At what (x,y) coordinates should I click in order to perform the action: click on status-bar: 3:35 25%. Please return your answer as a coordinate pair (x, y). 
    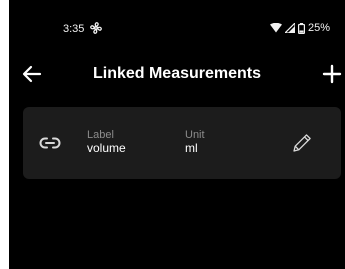
    Looking at the image, I should click on (177, 17).